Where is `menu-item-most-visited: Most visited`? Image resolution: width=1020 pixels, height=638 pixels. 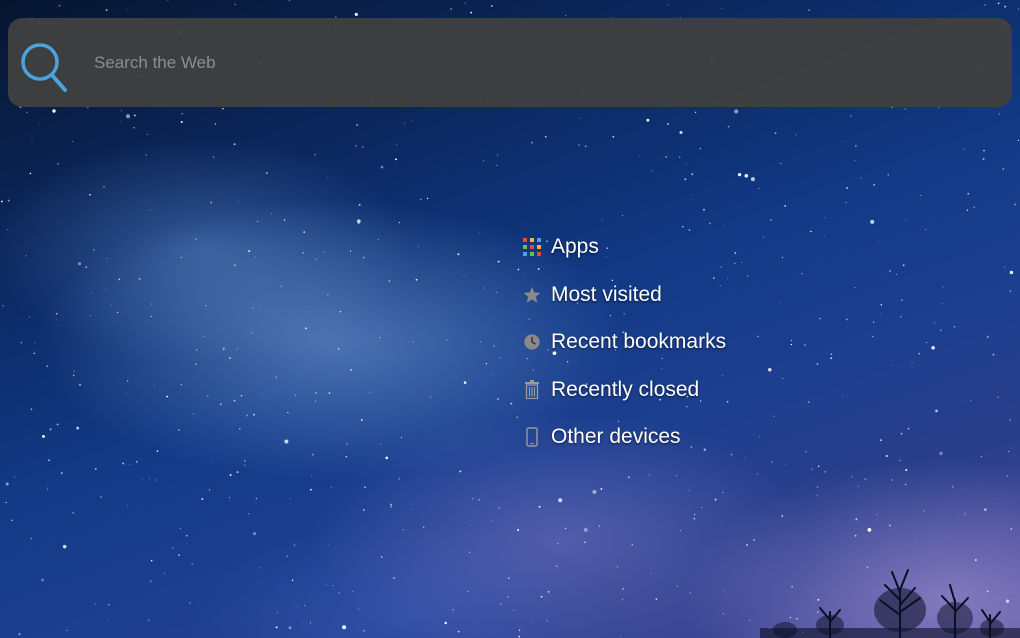 menu-item-most-visited: Most visited is located at coordinates (624, 295).